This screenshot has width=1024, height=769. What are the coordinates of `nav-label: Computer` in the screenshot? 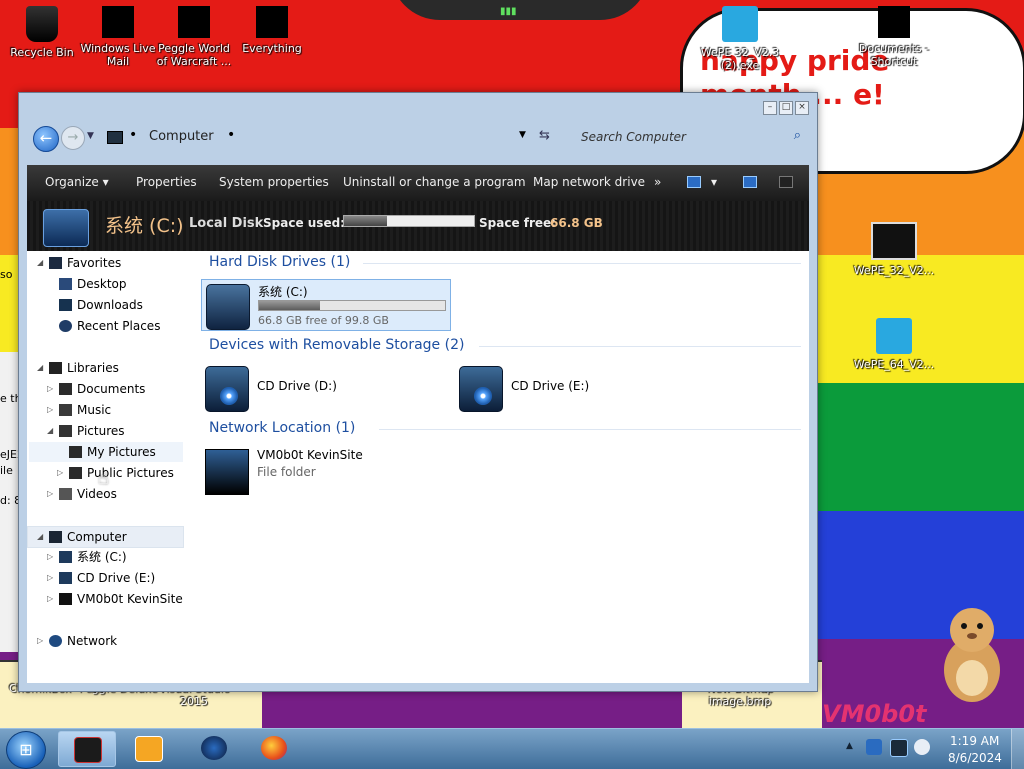 It's located at (97, 537).